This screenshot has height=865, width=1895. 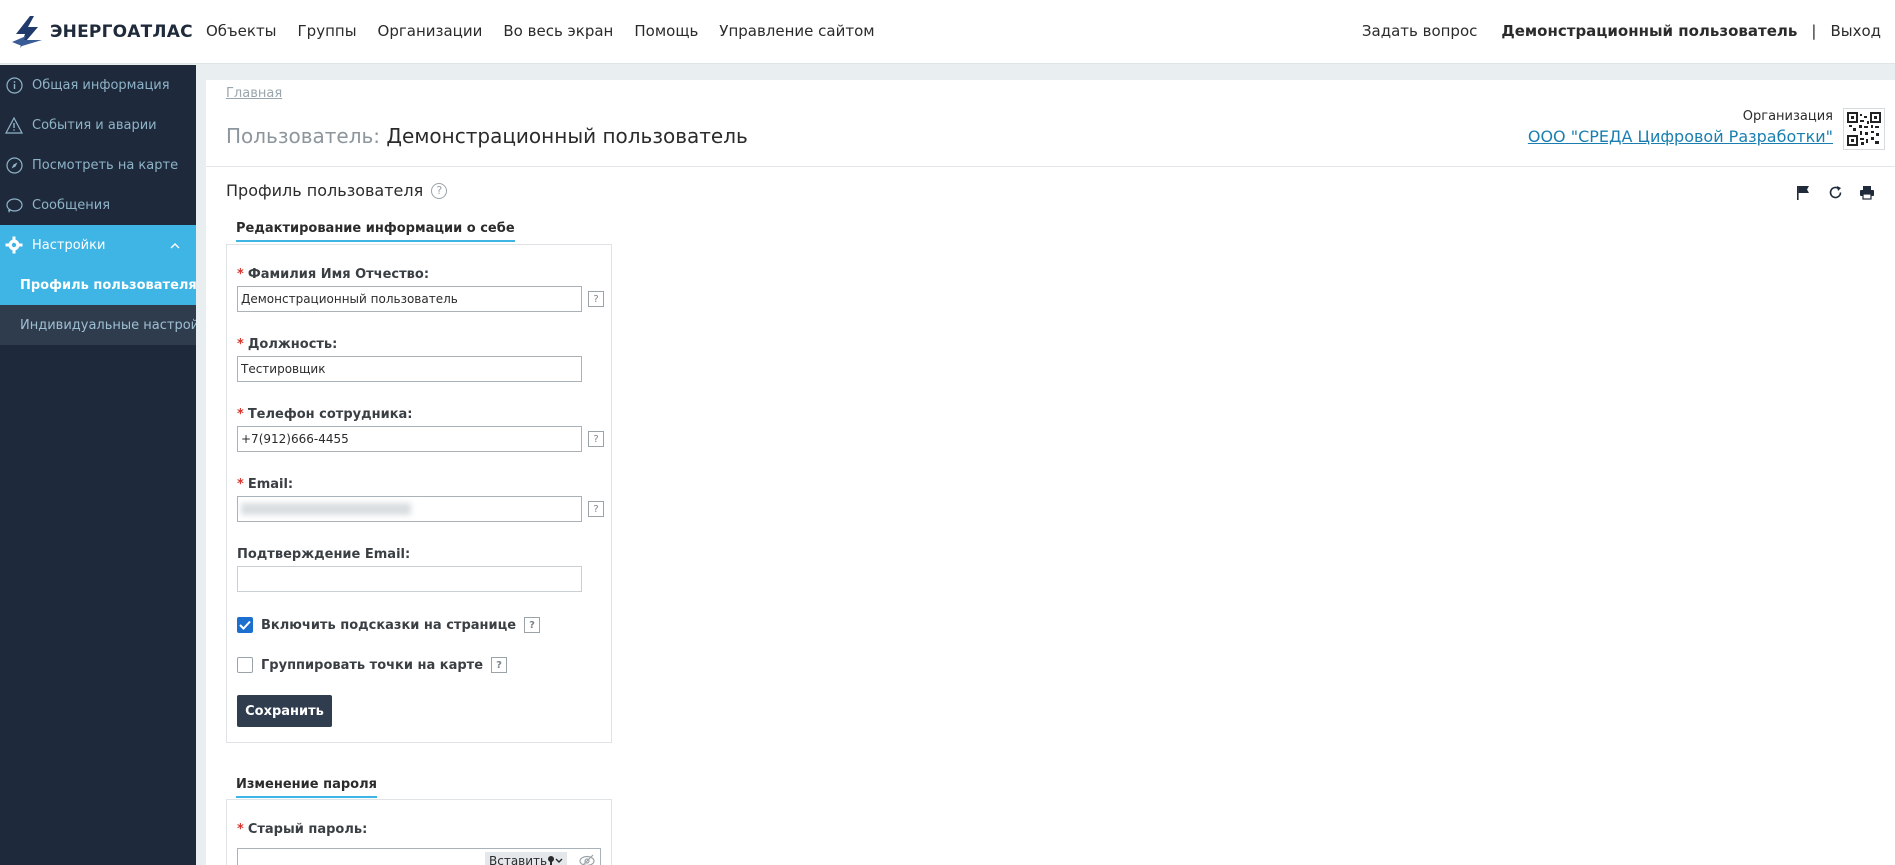 What do you see at coordinates (338, 274) in the screenshot?
I see `fio-label-text: Фамилия Имя Отчество:` at bounding box center [338, 274].